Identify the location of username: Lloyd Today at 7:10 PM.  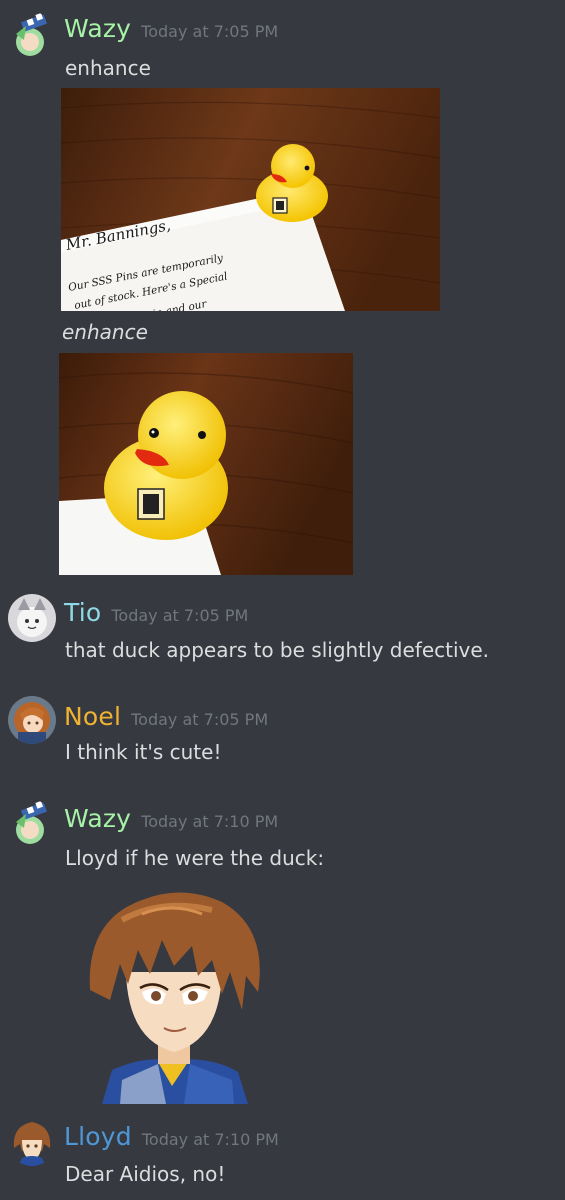
(171, 1136).